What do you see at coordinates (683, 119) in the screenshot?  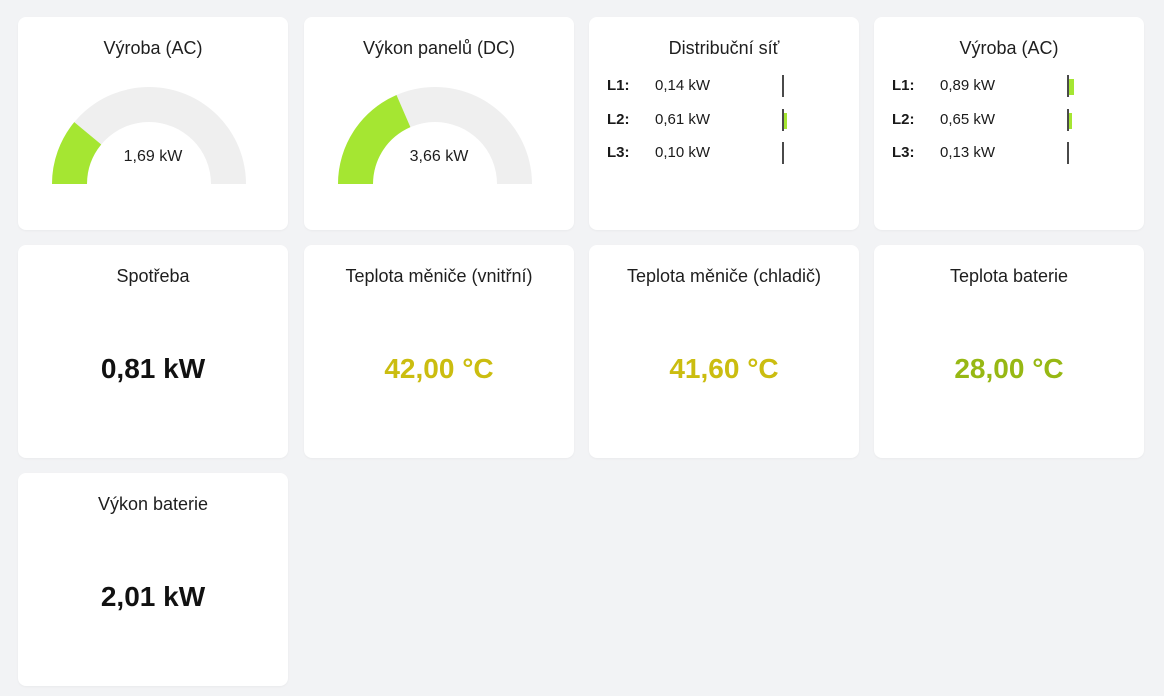 I see `phase-value: 0,61 kW` at bounding box center [683, 119].